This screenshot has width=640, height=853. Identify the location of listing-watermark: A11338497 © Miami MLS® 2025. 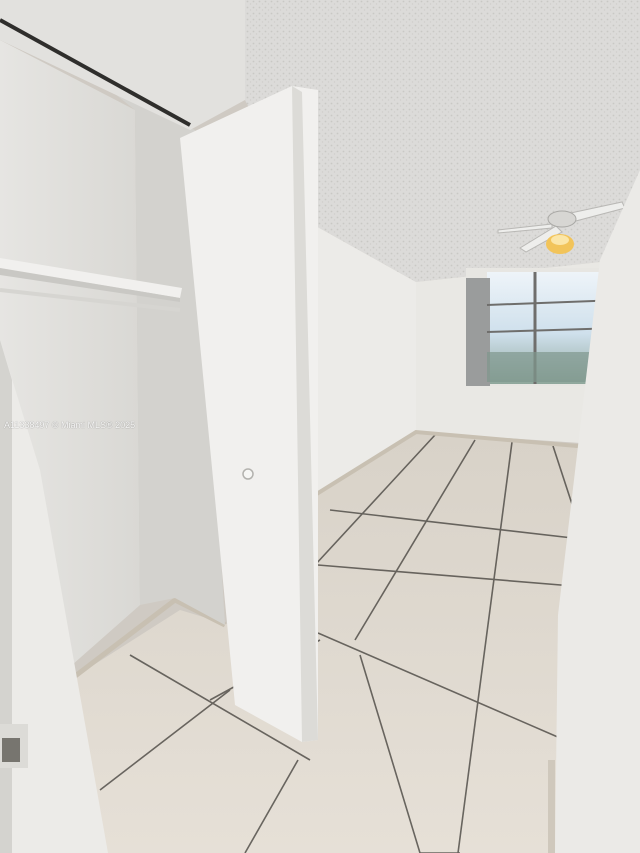
(70, 425).